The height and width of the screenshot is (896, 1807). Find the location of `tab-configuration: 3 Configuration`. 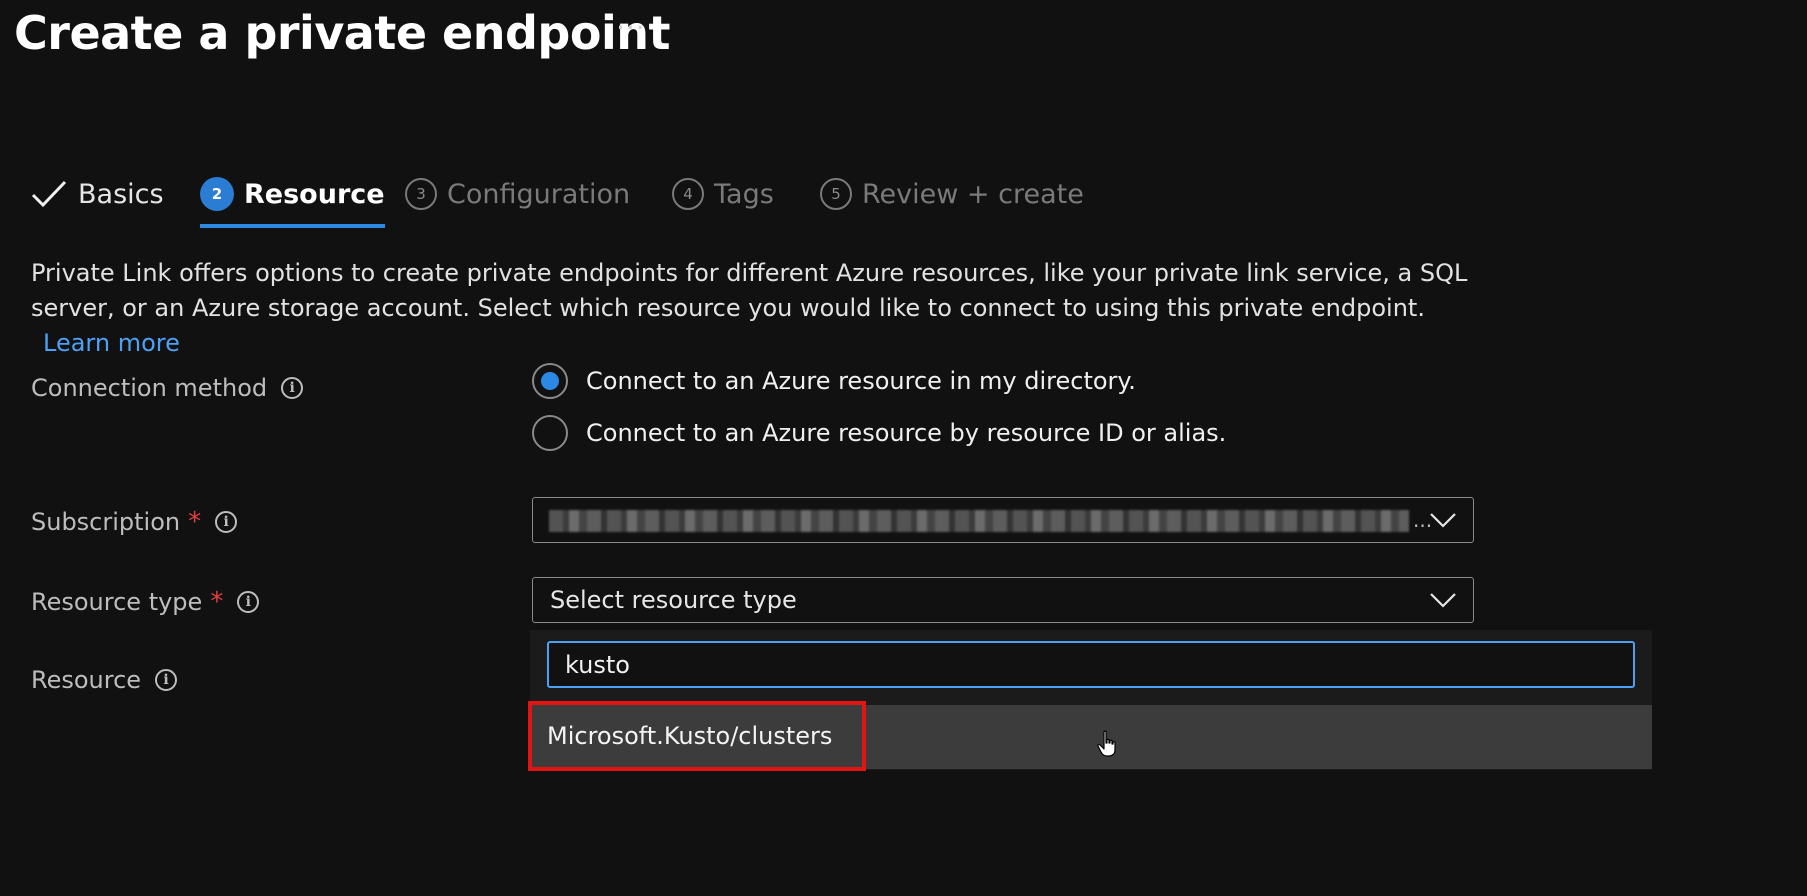

tab-configuration: 3 Configuration is located at coordinates (517, 194).